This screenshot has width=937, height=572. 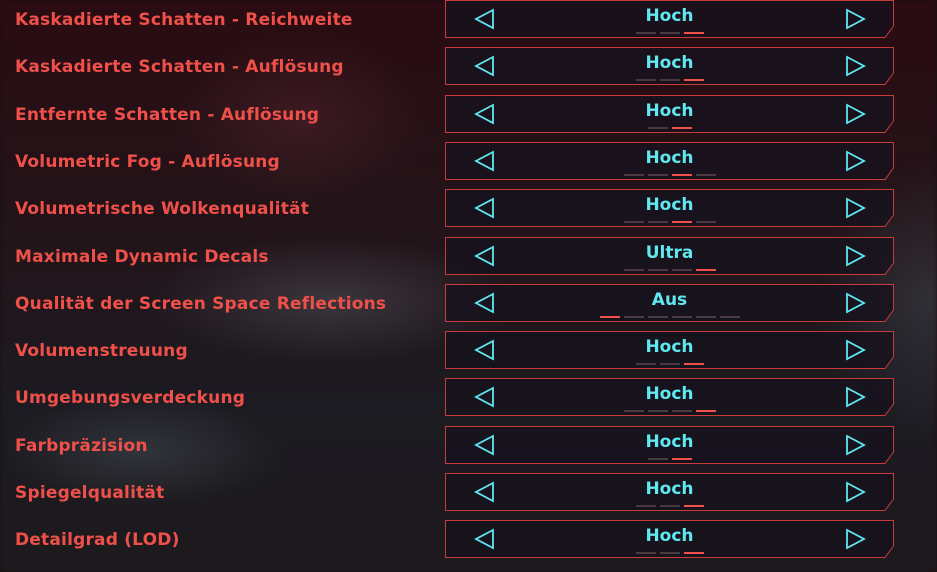 I want to click on setting-row: Farbpräzision Hoch, so click(x=468, y=445).